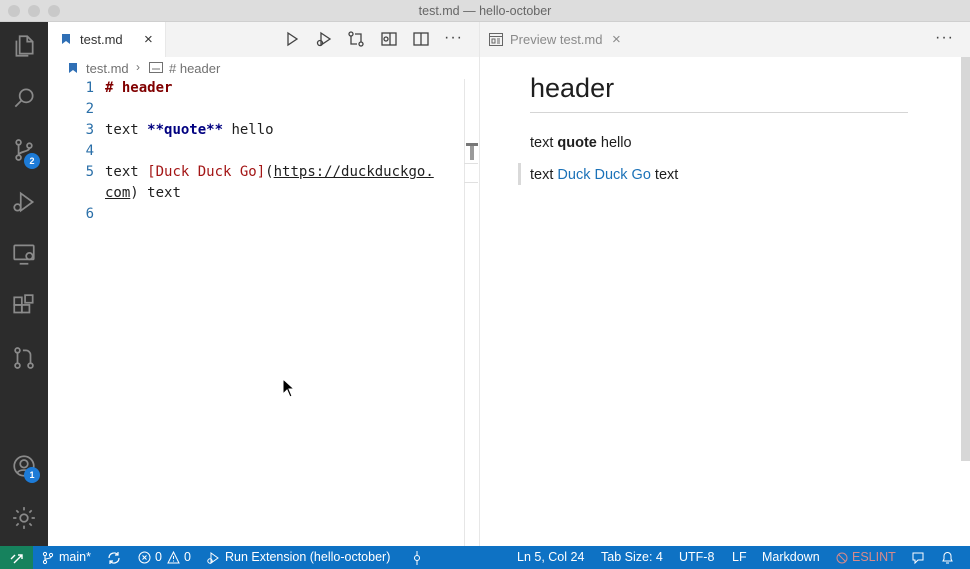 This screenshot has height=569, width=970. Describe the element at coordinates (725, 39) in the screenshot. I see `preview-tab-bar: Preview test.md × ···` at that location.